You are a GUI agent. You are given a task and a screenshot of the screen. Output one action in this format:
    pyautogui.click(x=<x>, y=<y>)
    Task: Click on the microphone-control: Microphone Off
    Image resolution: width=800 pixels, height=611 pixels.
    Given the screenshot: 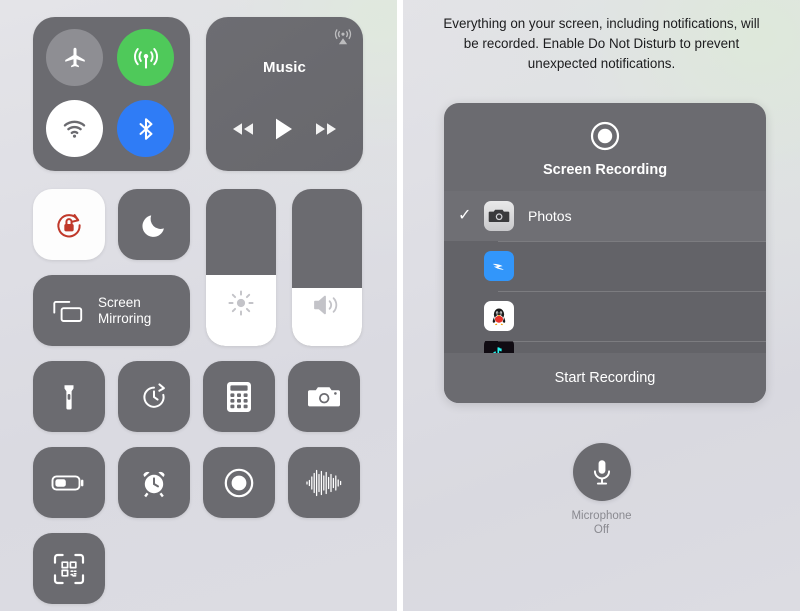 What is the action you would take?
    pyautogui.click(x=602, y=490)
    